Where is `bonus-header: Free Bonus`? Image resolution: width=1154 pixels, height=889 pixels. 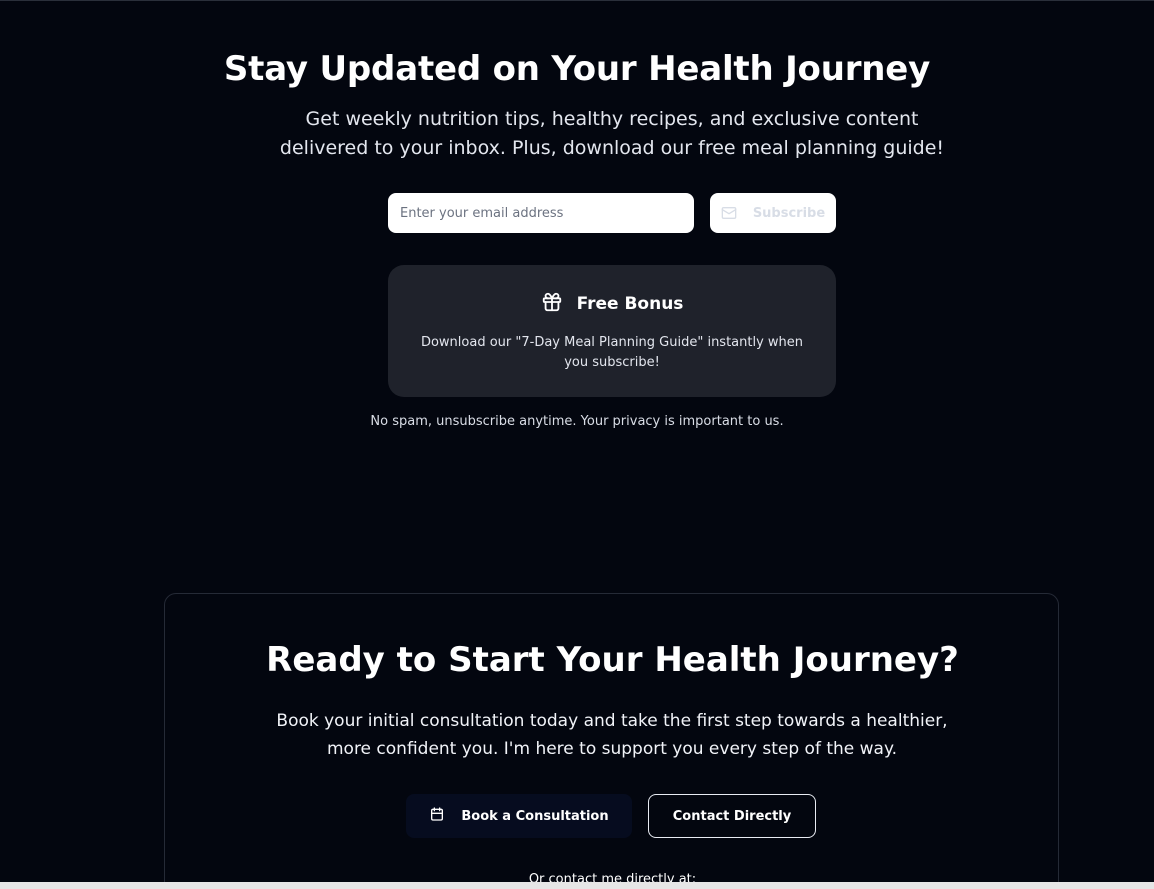 bonus-header: Free Bonus is located at coordinates (612, 304).